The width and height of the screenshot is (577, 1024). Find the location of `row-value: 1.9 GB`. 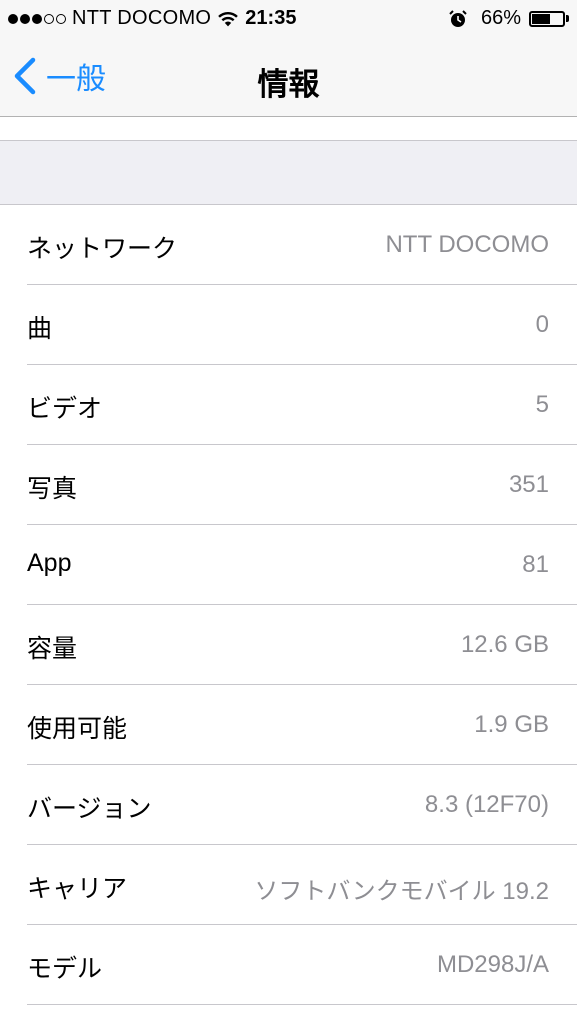

row-value: 1.9 GB is located at coordinates (511, 724).